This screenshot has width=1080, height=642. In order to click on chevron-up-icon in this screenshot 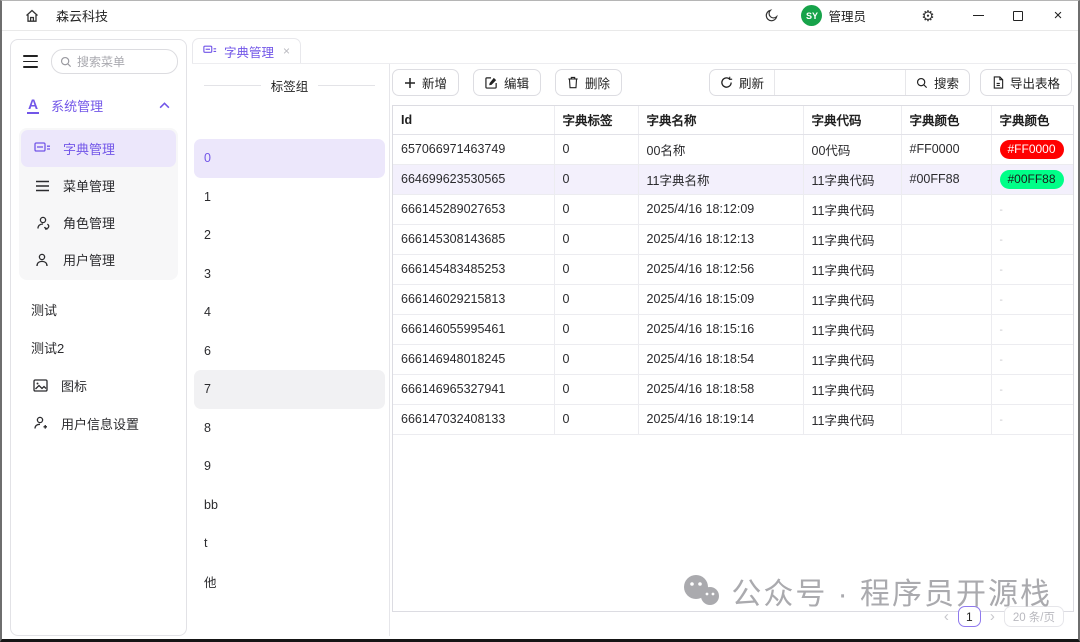, I will do `click(164, 104)`.